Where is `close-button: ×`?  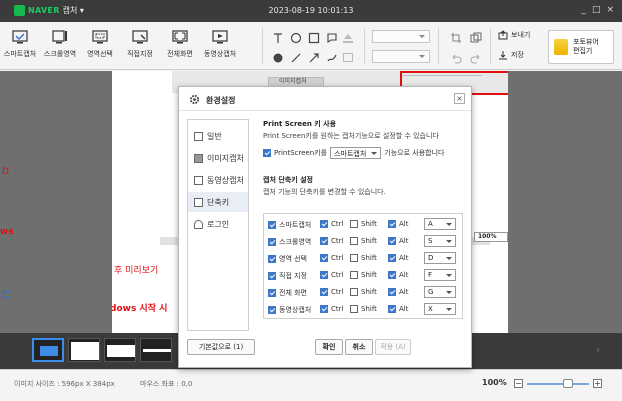 close-button: × is located at coordinates (610, 10).